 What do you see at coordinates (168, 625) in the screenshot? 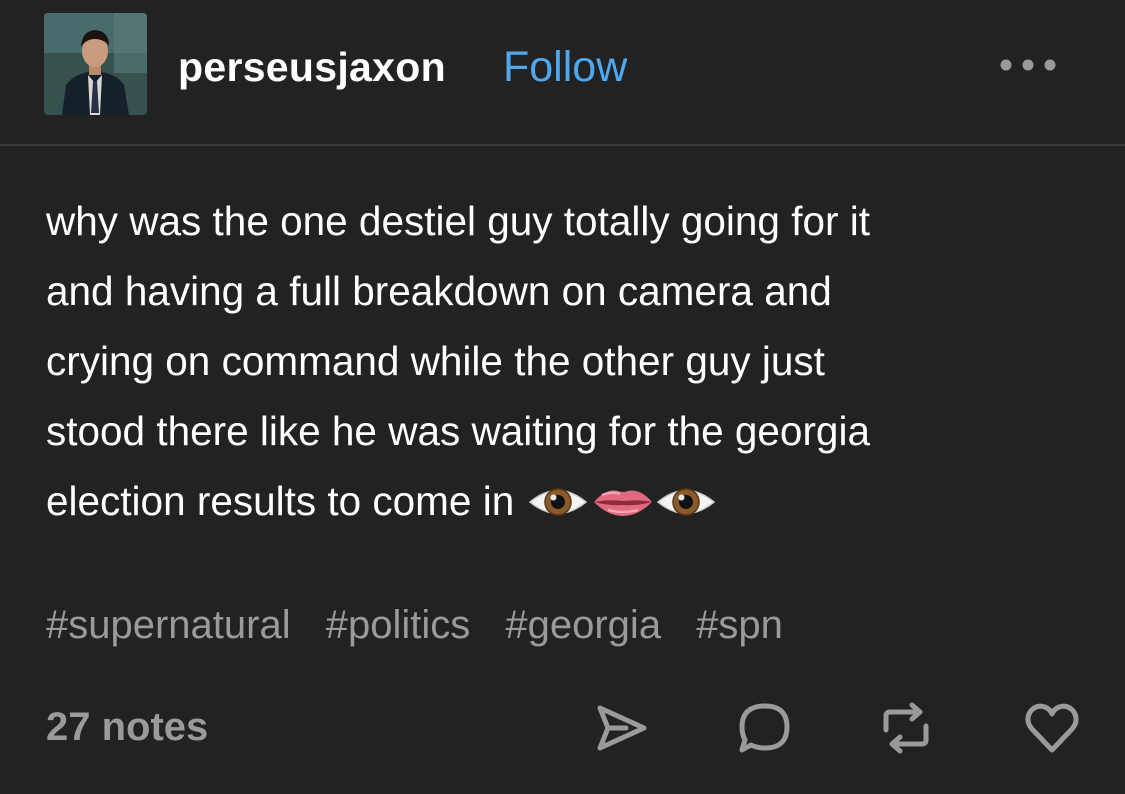
I see `tag-link: #supernatural` at bounding box center [168, 625].